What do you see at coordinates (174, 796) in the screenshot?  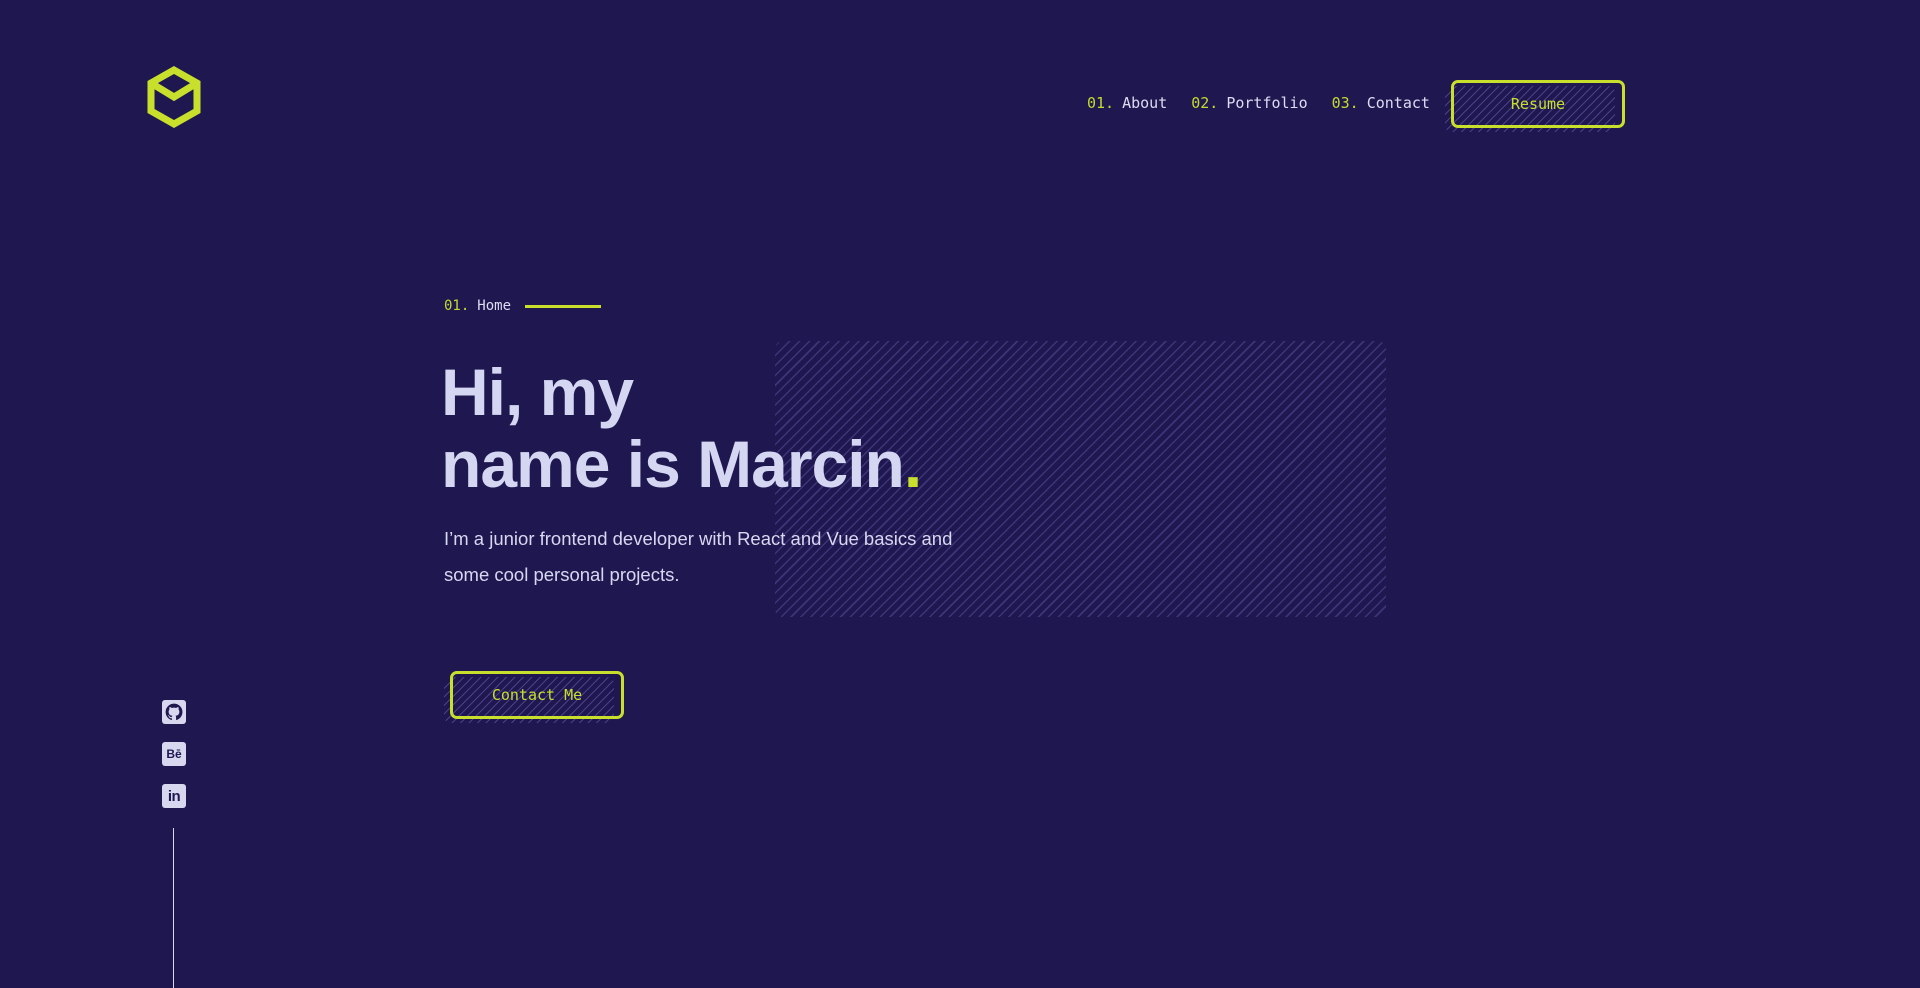 I see `linkedin-icon: in` at bounding box center [174, 796].